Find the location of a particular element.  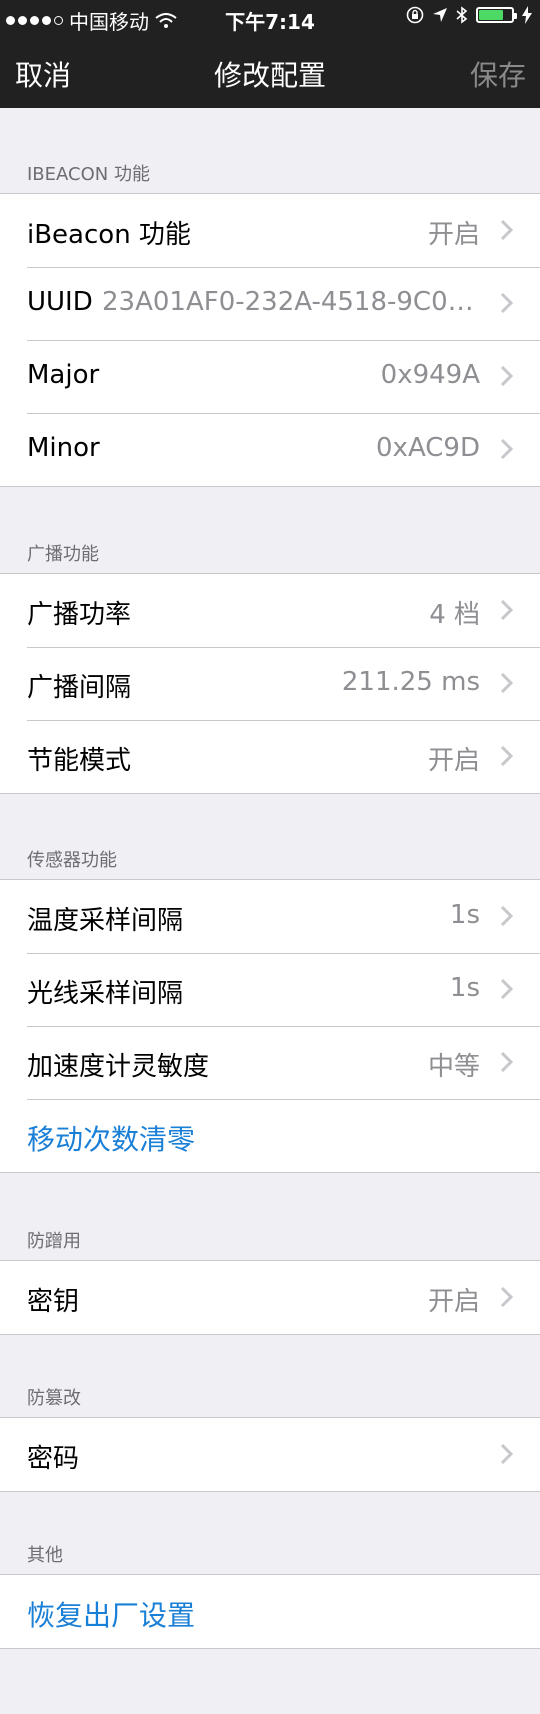

reset-movement-count-label: 移动次数清零 is located at coordinates (111, 1139).